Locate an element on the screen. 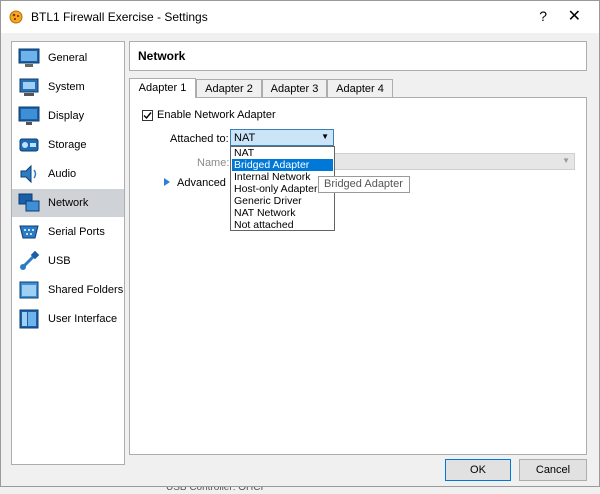  sidebar-item-label: User Interface is located at coordinates (83, 319).